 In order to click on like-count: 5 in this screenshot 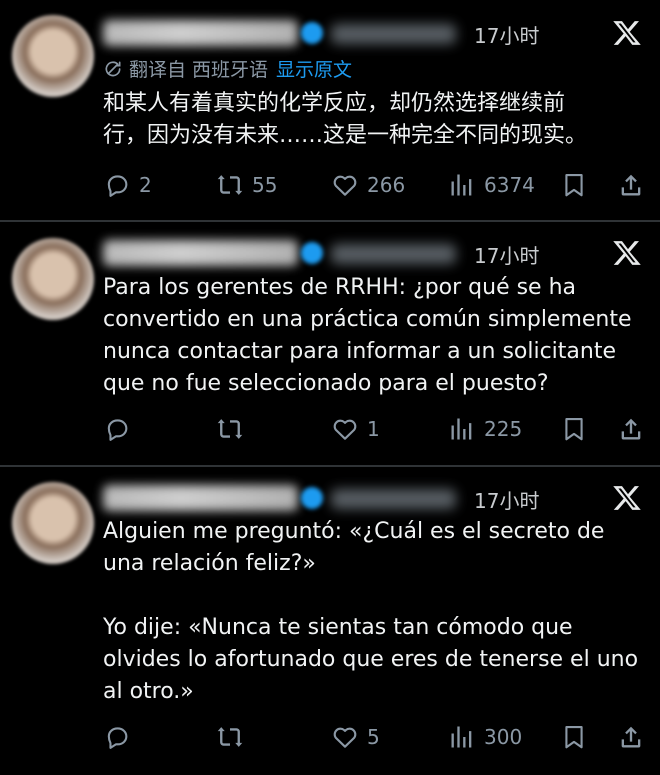, I will do `click(373, 737)`.